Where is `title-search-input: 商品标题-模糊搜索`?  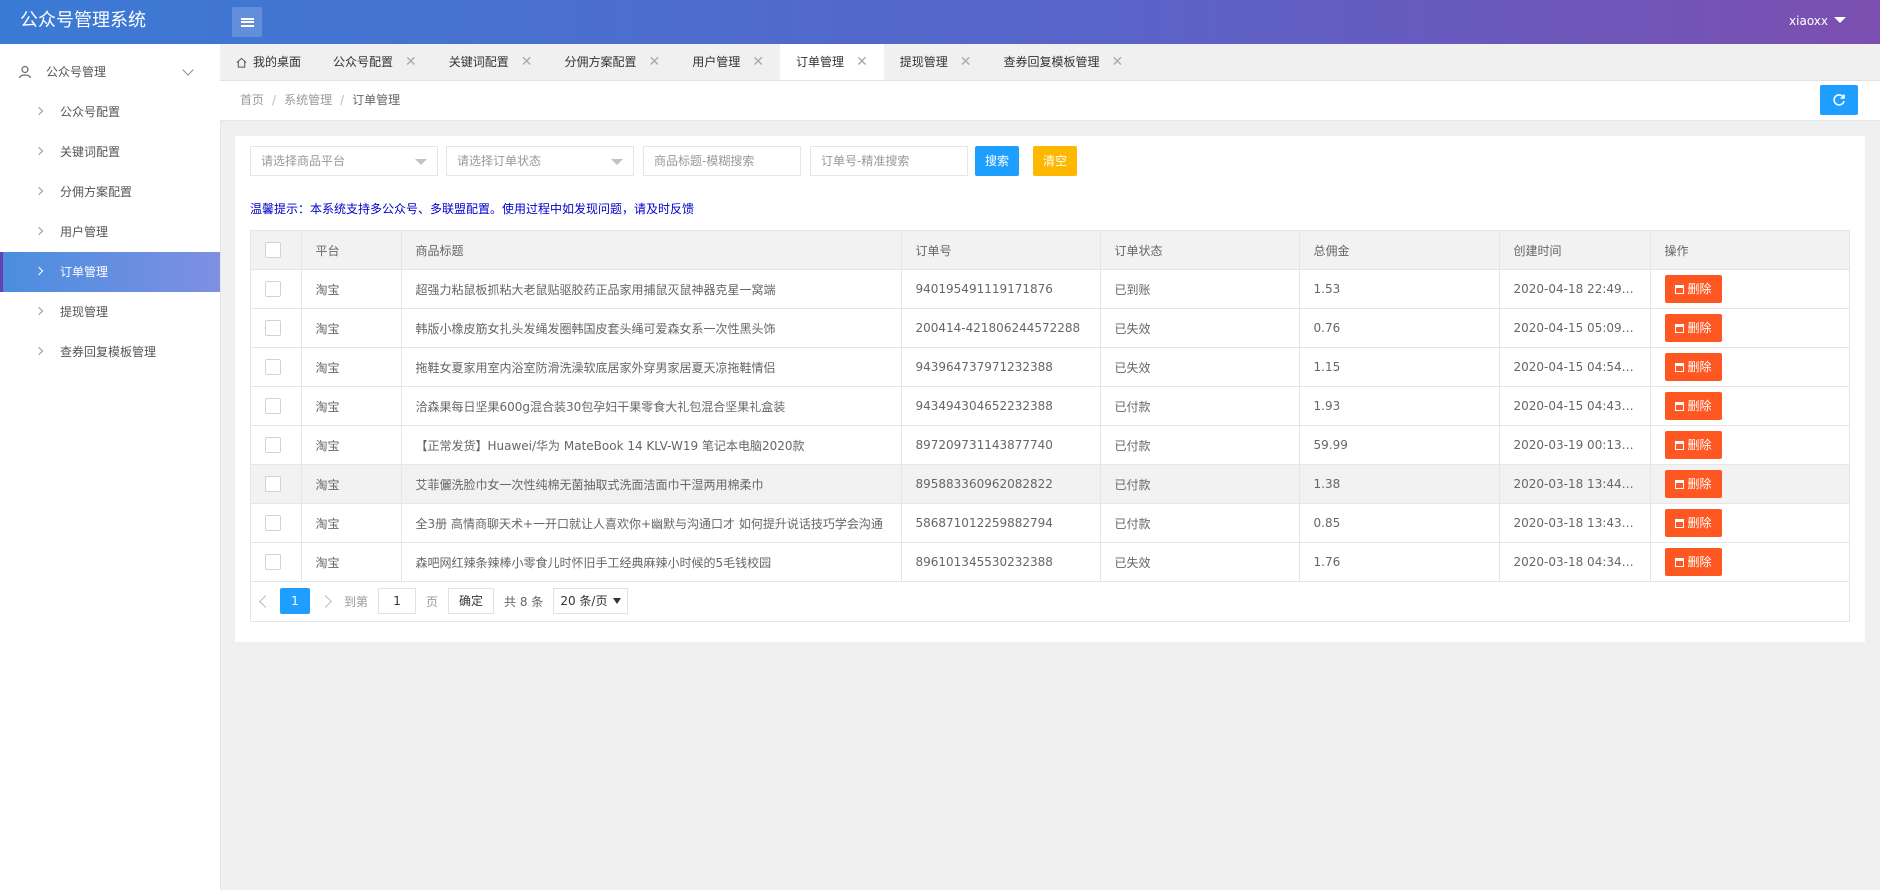 title-search-input: 商品标题-模糊搜索 is located at coordinates (722, 161).